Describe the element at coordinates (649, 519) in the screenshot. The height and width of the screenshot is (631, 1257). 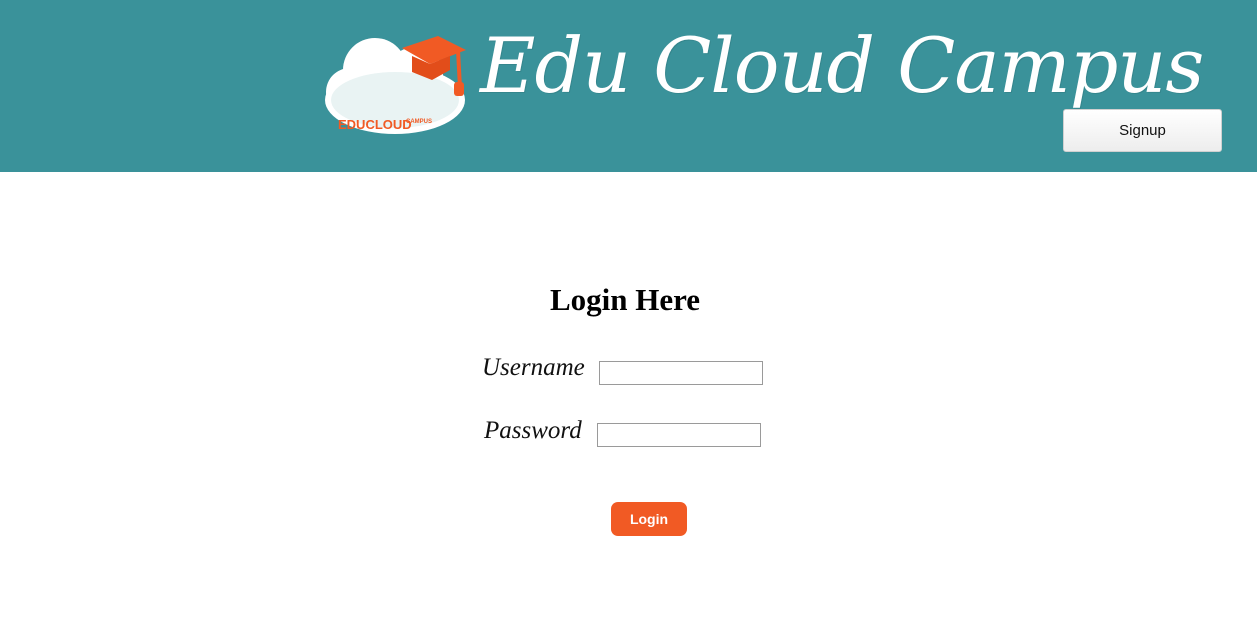
I see `login-button: Login` at that location.